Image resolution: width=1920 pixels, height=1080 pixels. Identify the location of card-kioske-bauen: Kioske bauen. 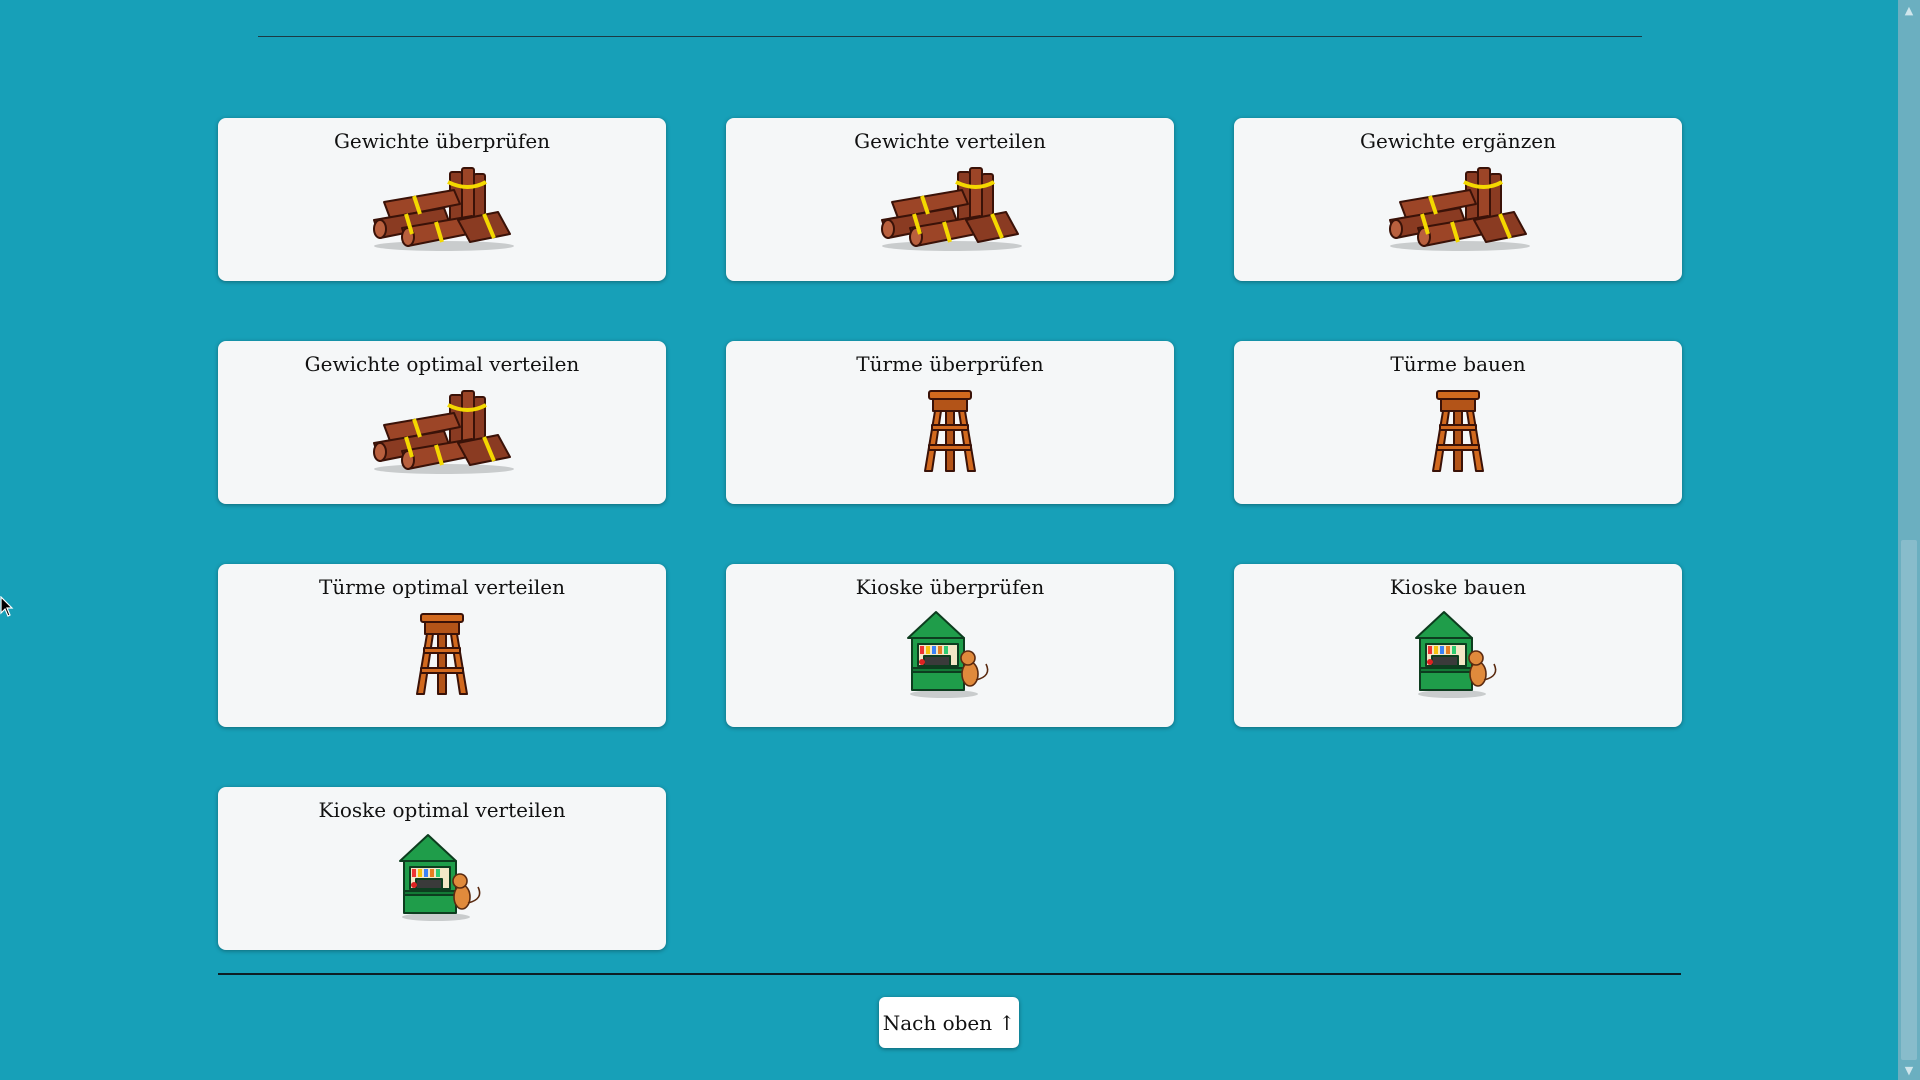
(1458, 645).